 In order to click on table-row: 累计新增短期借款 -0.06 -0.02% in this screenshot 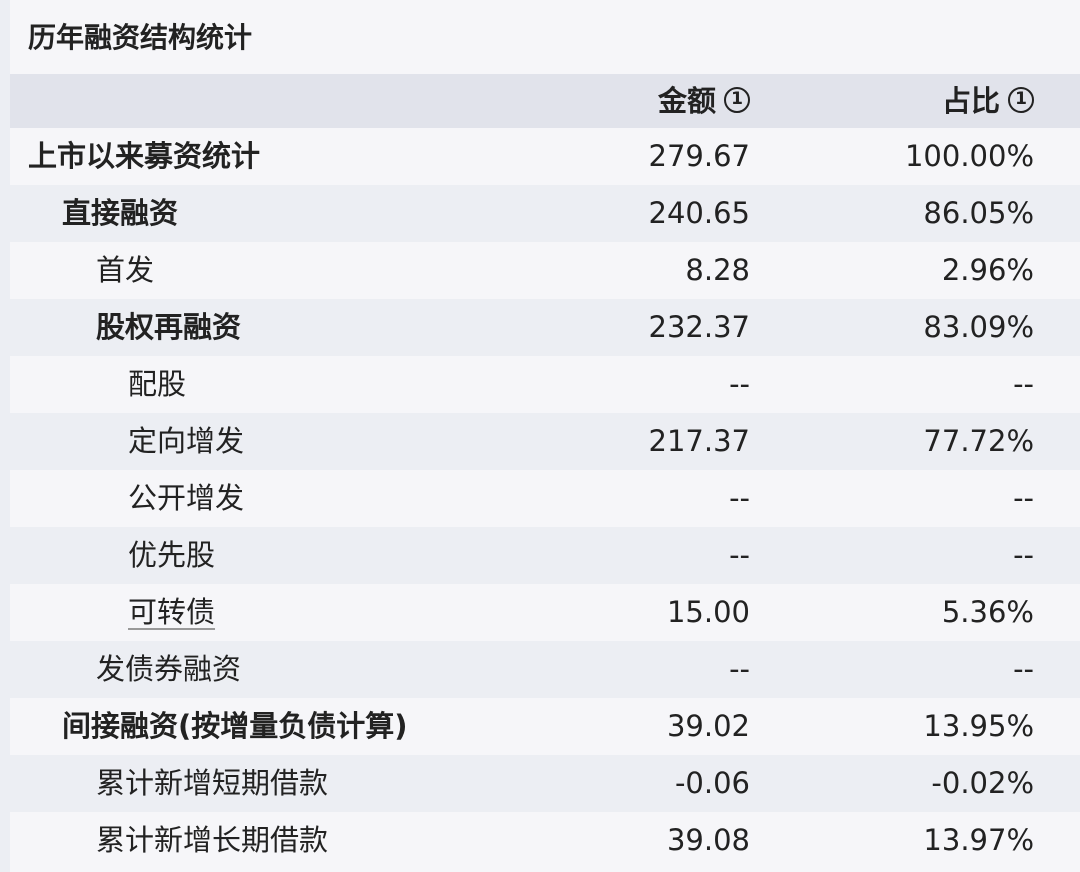, I will do `click(545, 783)`.